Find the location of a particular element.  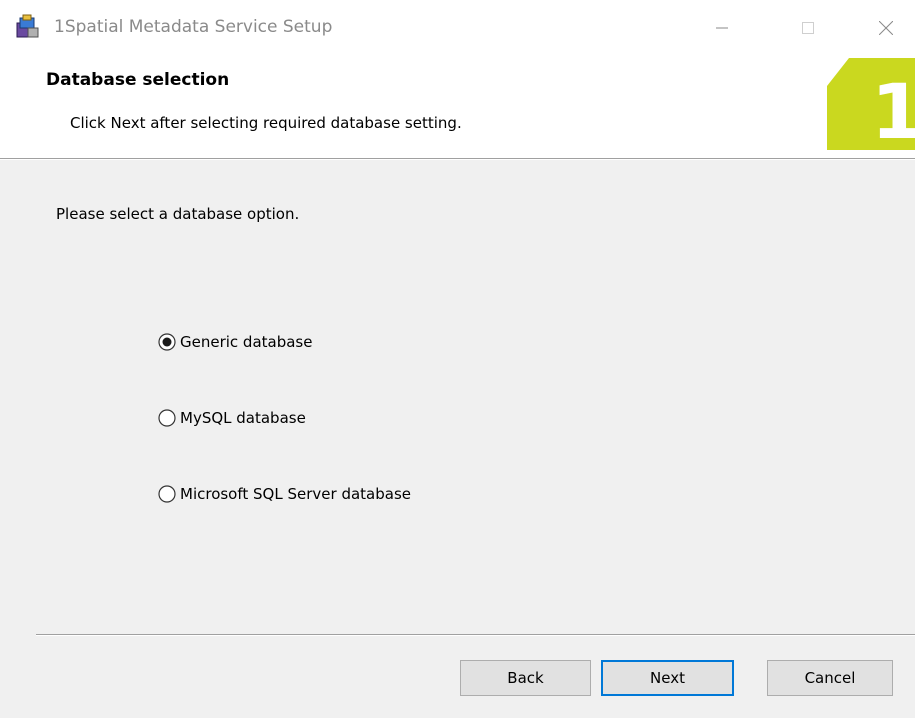

close-icon is located at coordinates (886, 28).